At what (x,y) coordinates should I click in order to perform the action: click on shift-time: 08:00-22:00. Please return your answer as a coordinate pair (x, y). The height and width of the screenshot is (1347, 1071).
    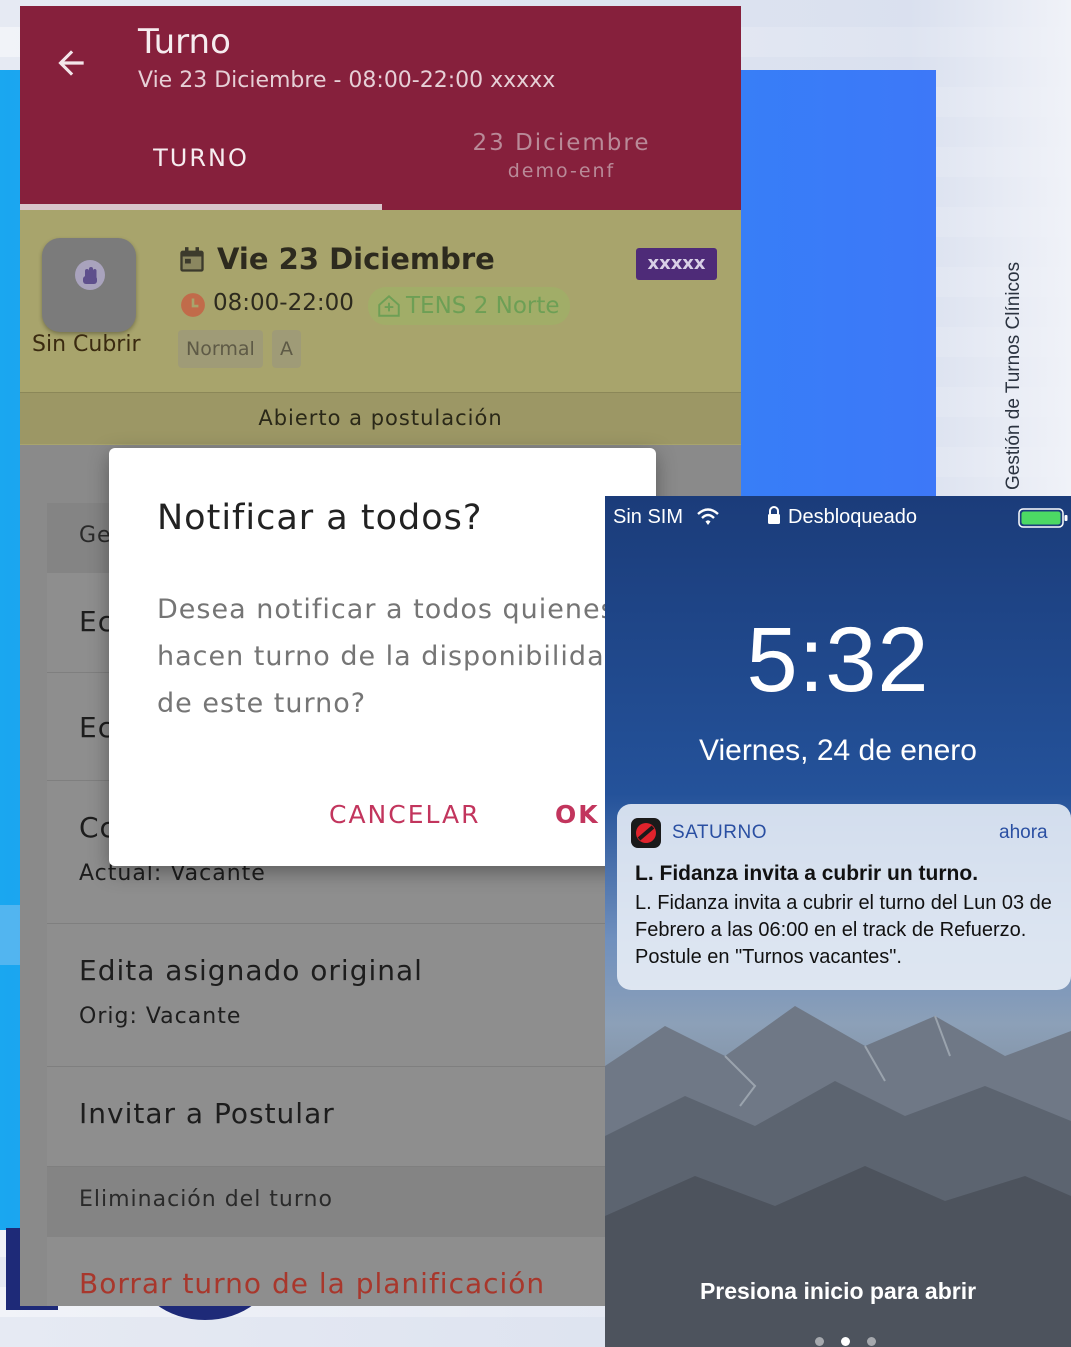
    Looking at the image, I should click on (283, 303).